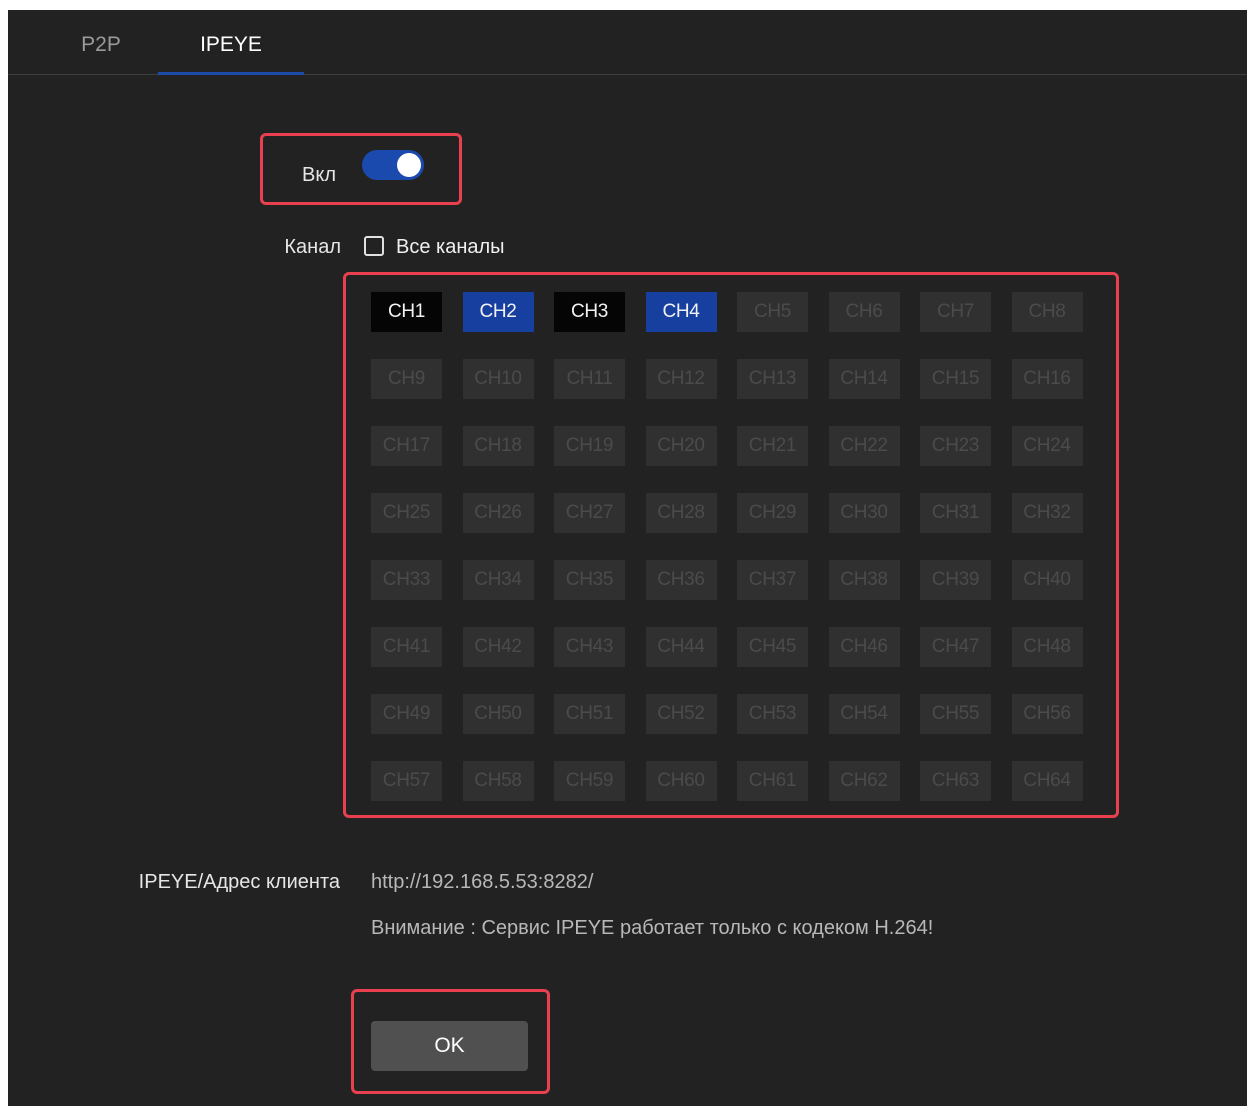  What do you see at coordinates (772, 580) in the screenshot?
I see `channel-button-ch37: CH37` at bounding box center [772, 580].